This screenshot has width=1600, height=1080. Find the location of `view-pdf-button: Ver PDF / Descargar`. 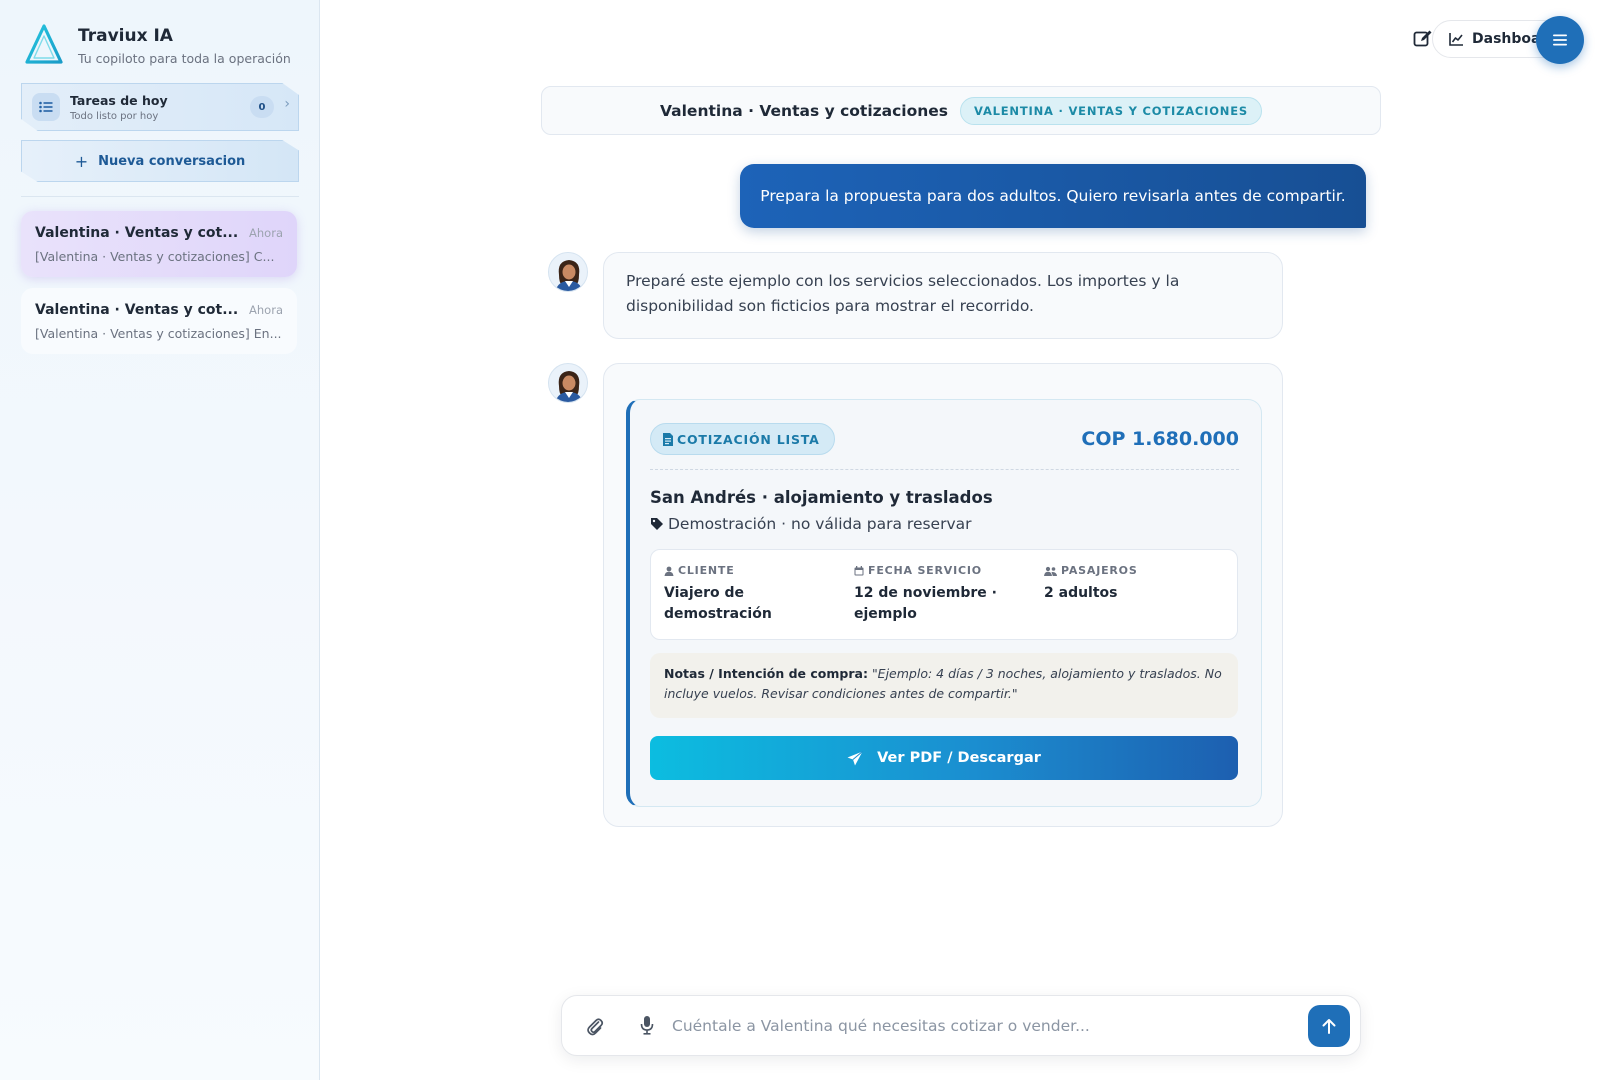

view-pdf-button: Ver PDF / Descargar is located at coordinates (944, 758).